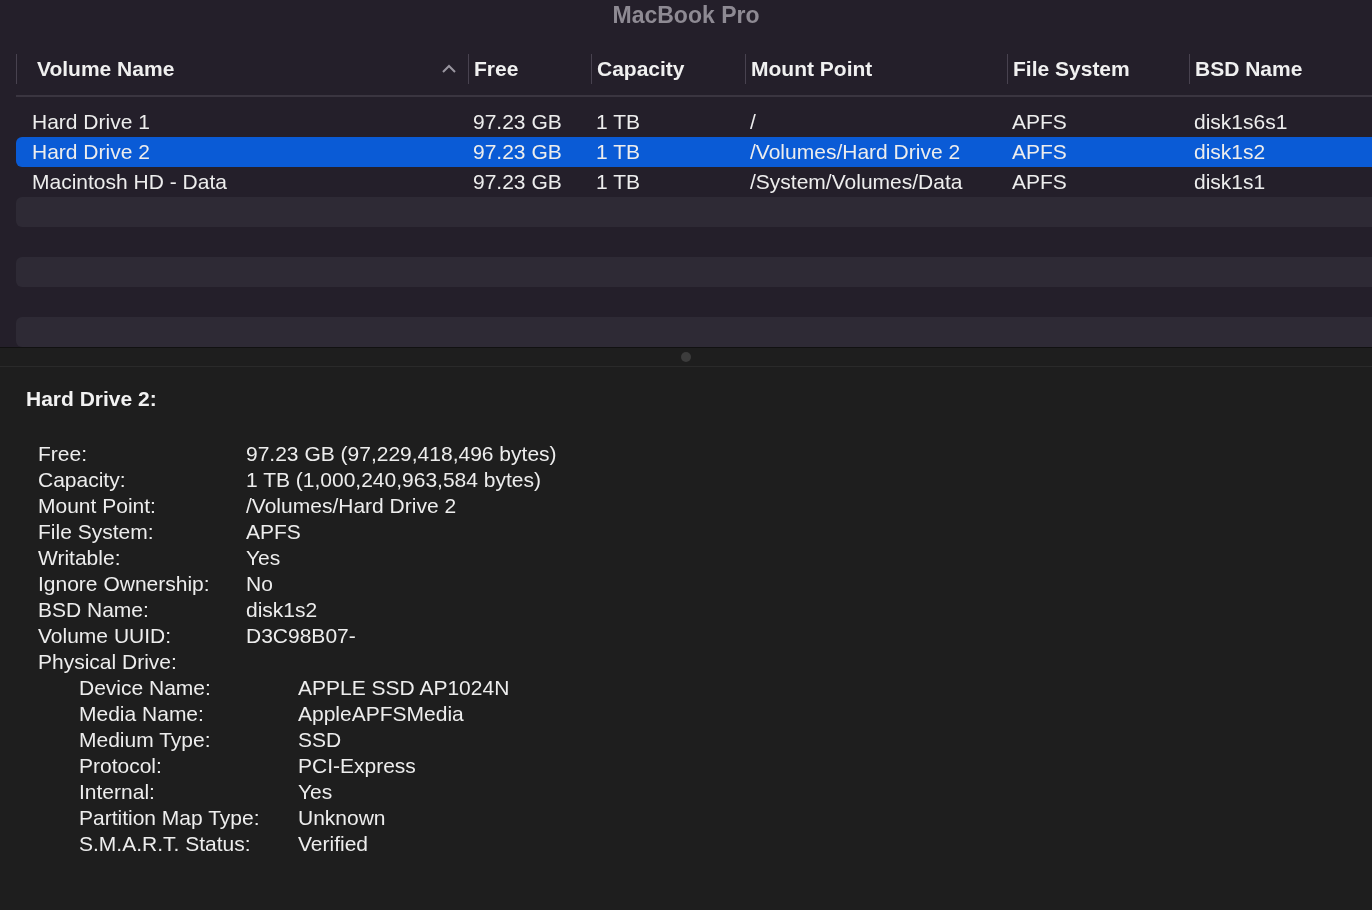 This screenshot has height=910, width=1372. I want to click on window-title: MacBook Pro, so click(686, 15).